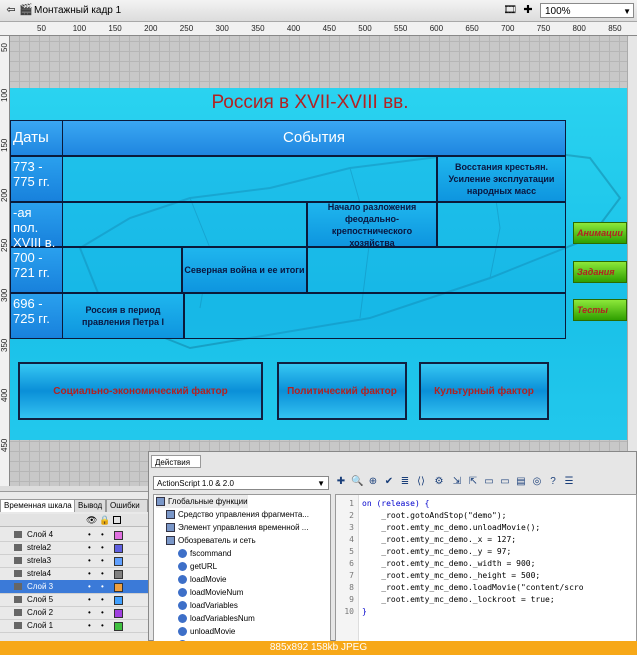  Describe the element at coordinates (11, 10) in the screenshot. I see `back-arrow-icon: ⇦` at that location.